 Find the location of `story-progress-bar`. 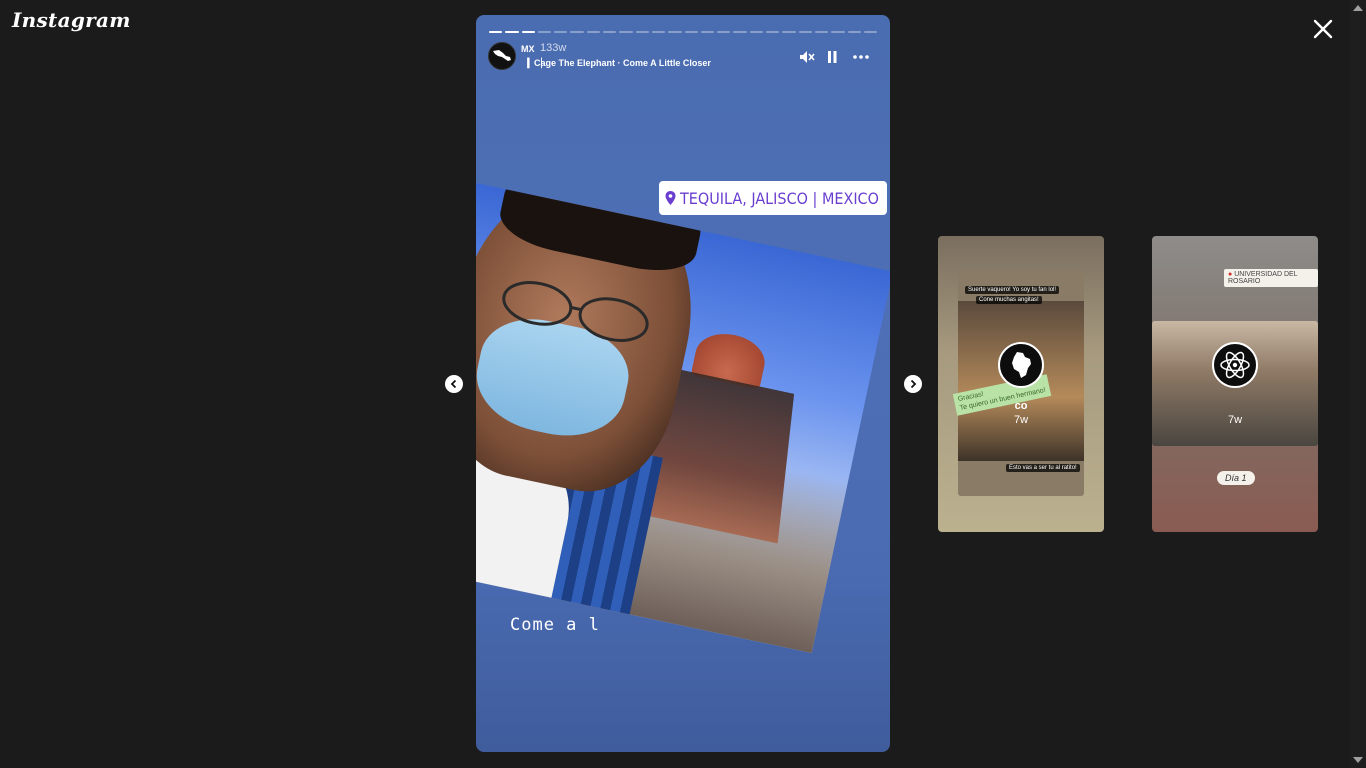

story-progress-bar is located at coordinates (683, 32).